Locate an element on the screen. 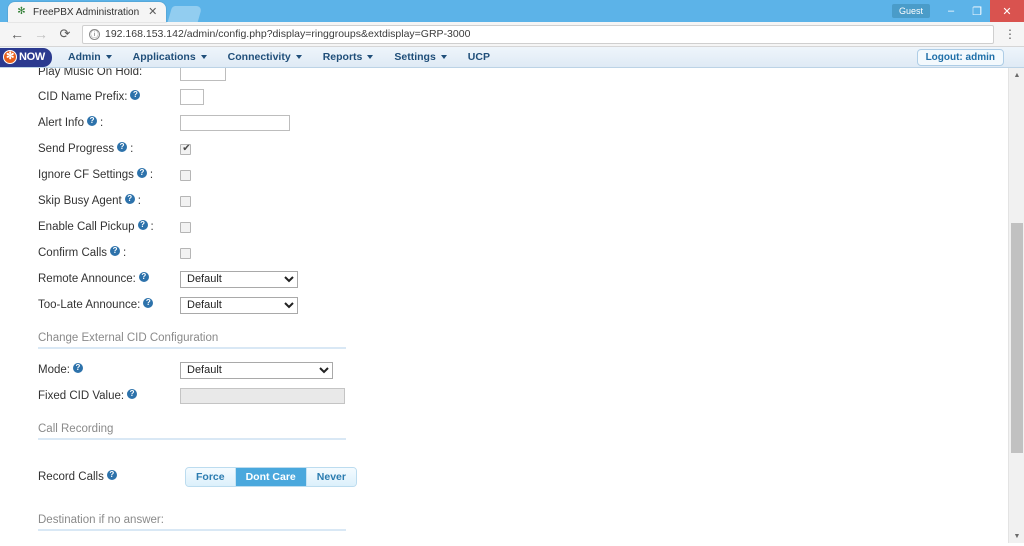  enable-call-pickup-label: Enable Call Pickup ? : is located at coordinates (96, 226).